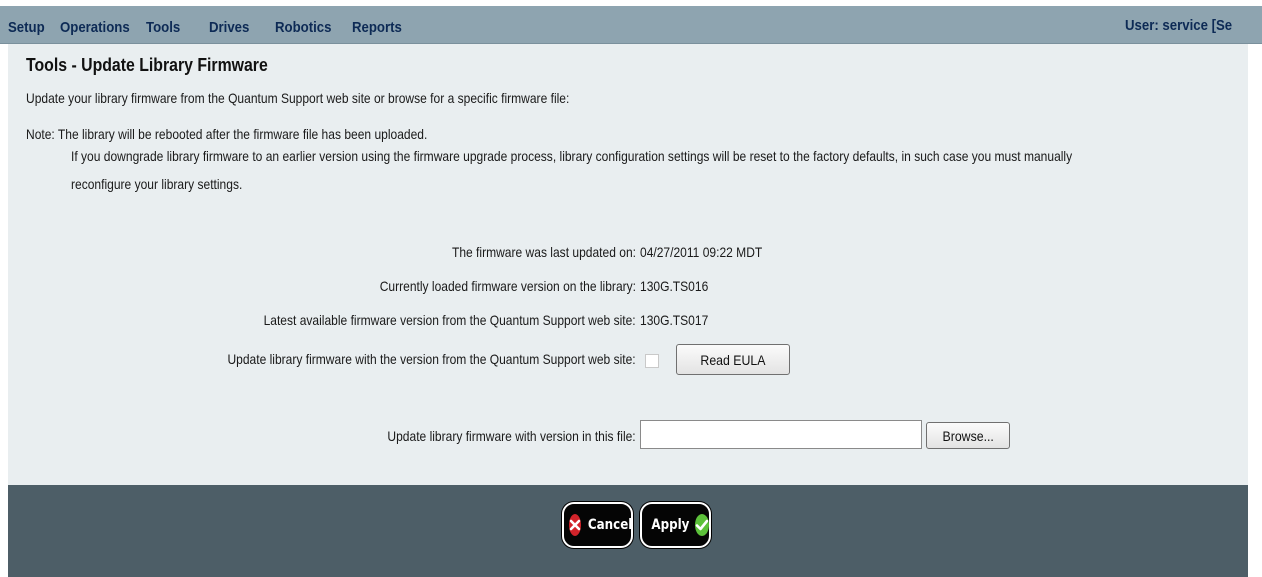  I want to click on cancel-button: Cancel, so click(597, 525).